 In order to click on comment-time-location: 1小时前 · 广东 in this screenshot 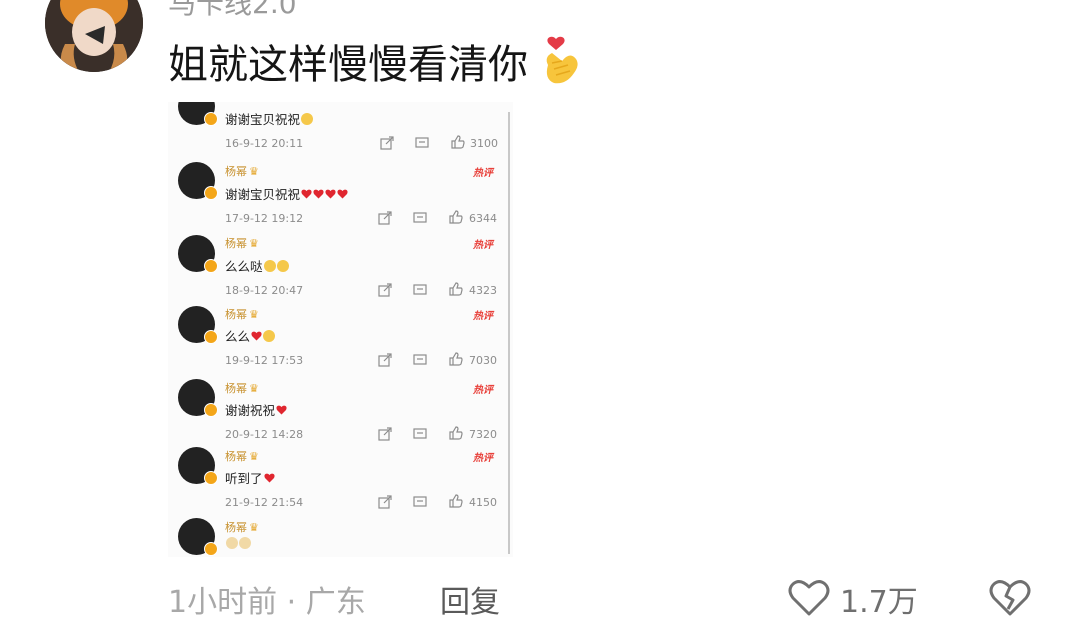, I will do `click(267, 602)`.